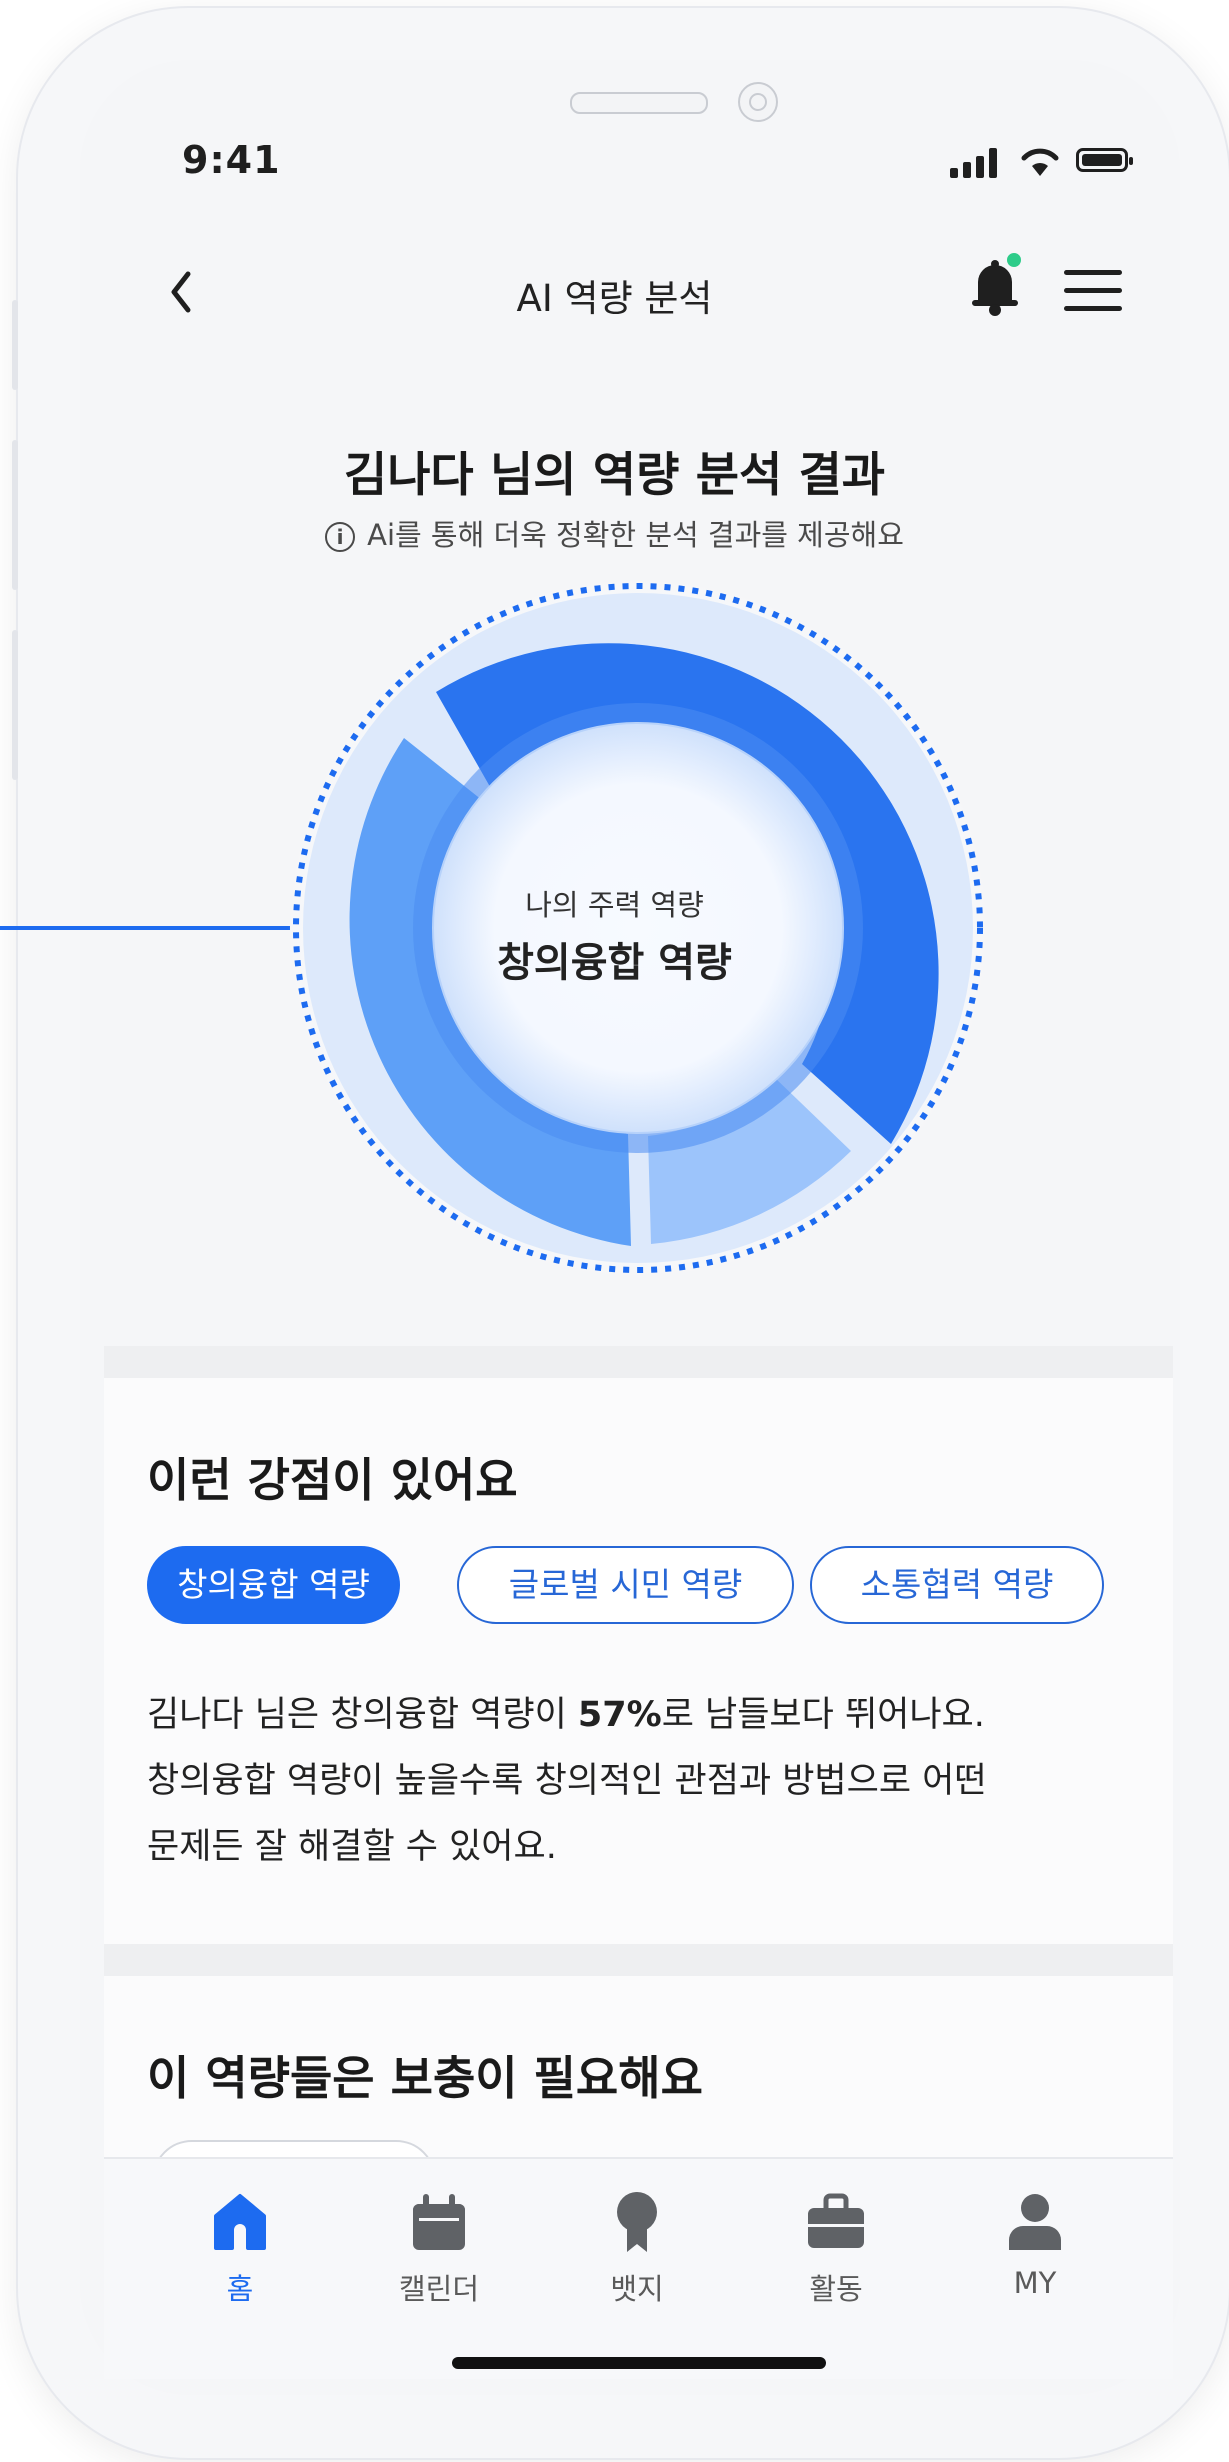  I want to click on info-line: i Ai를 통해 더욱 정확한 분석 결과를 제공해요, so click(614, 533).